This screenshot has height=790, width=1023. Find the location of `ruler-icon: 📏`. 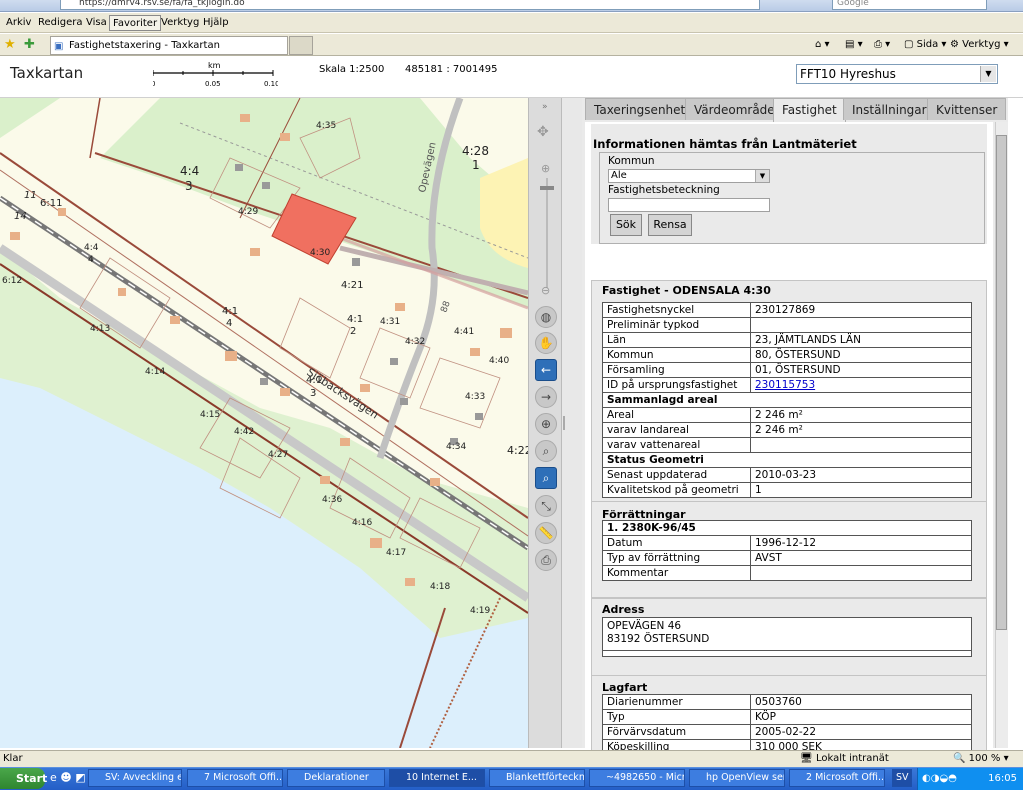

ruler-icon: 📏 is located at coordinates (546, 533).